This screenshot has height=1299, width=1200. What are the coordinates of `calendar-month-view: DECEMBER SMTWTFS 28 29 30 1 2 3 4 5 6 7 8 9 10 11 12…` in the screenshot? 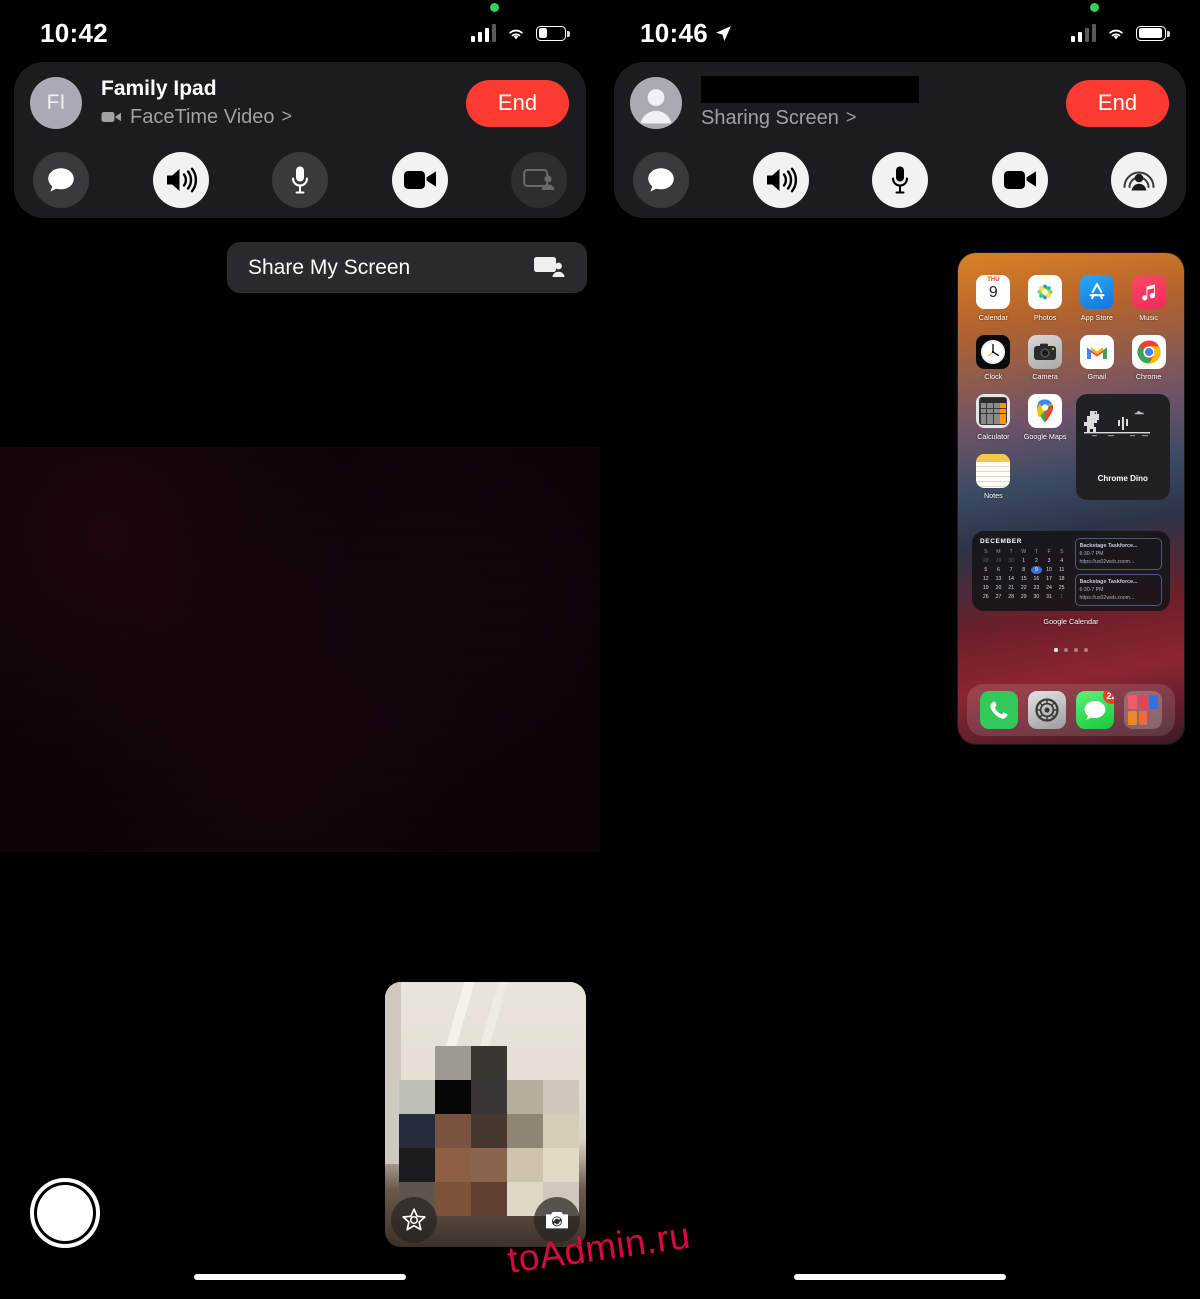 It's located at (1024, 571).